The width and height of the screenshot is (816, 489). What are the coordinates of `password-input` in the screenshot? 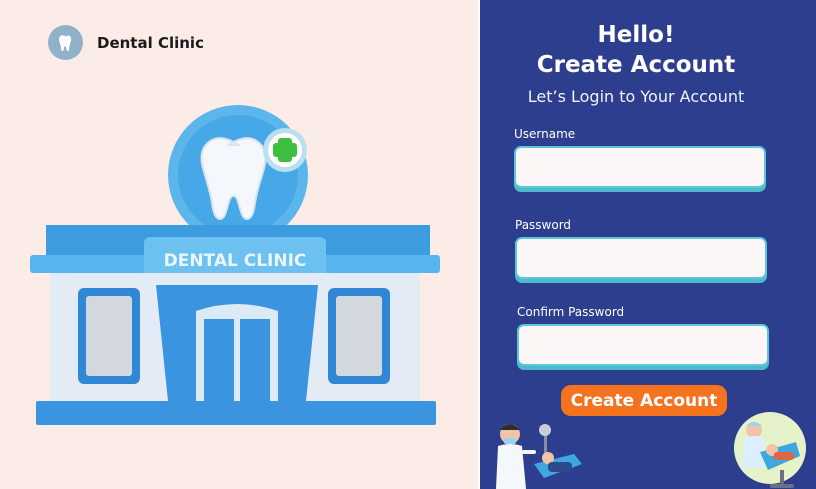 It's located at (641, 258).